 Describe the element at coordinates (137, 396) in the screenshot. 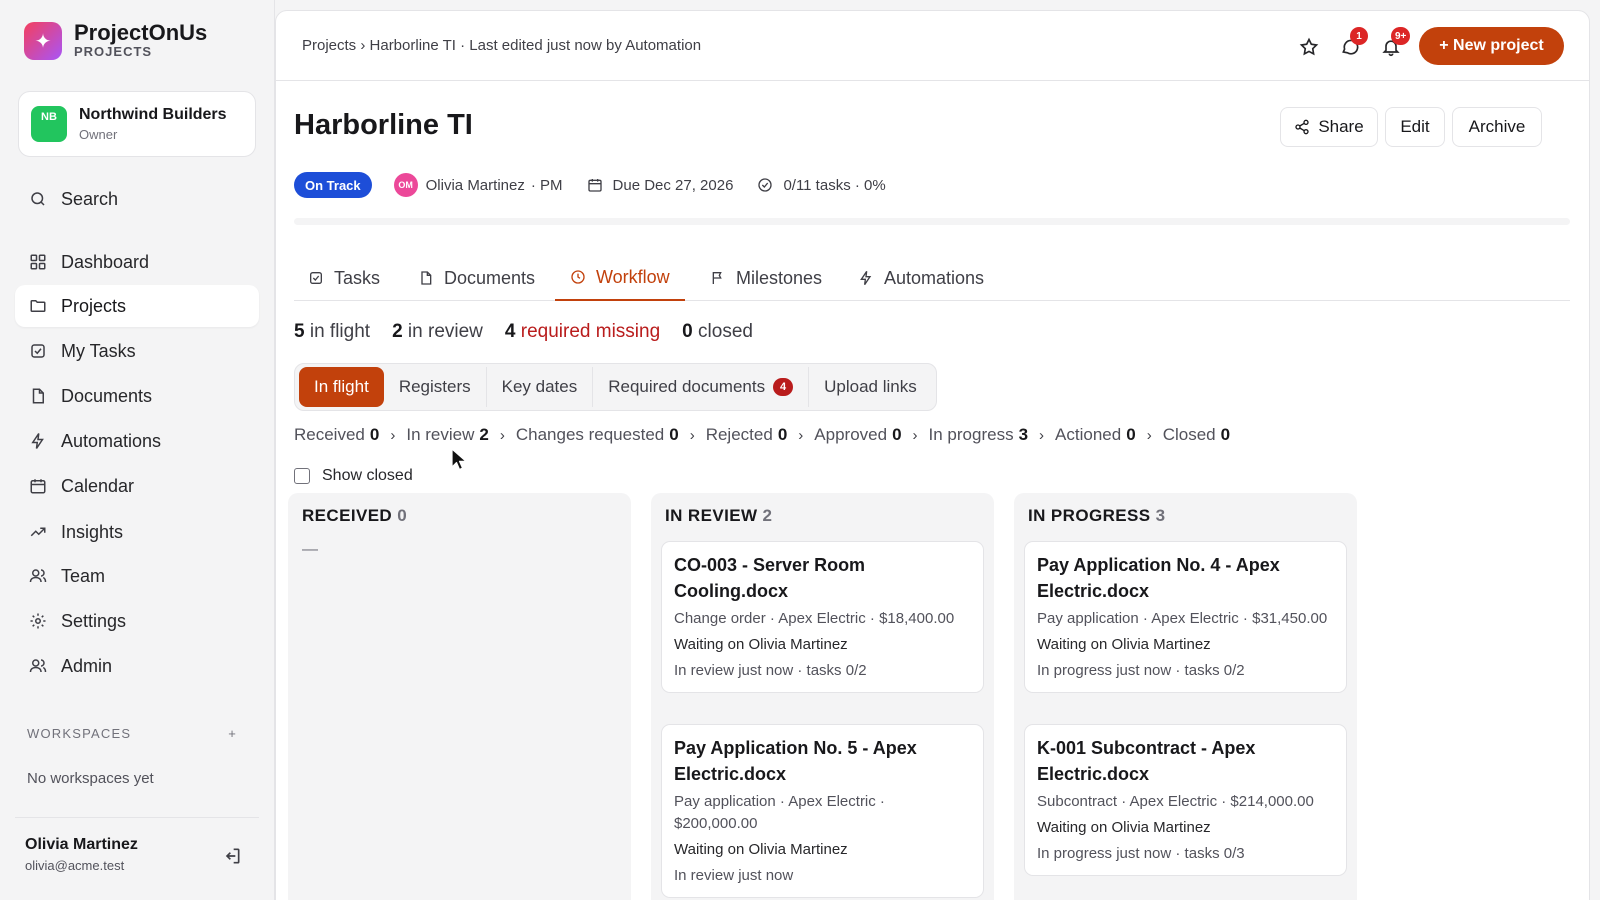

I see `sidebar-item-documents: Documents` at that location.